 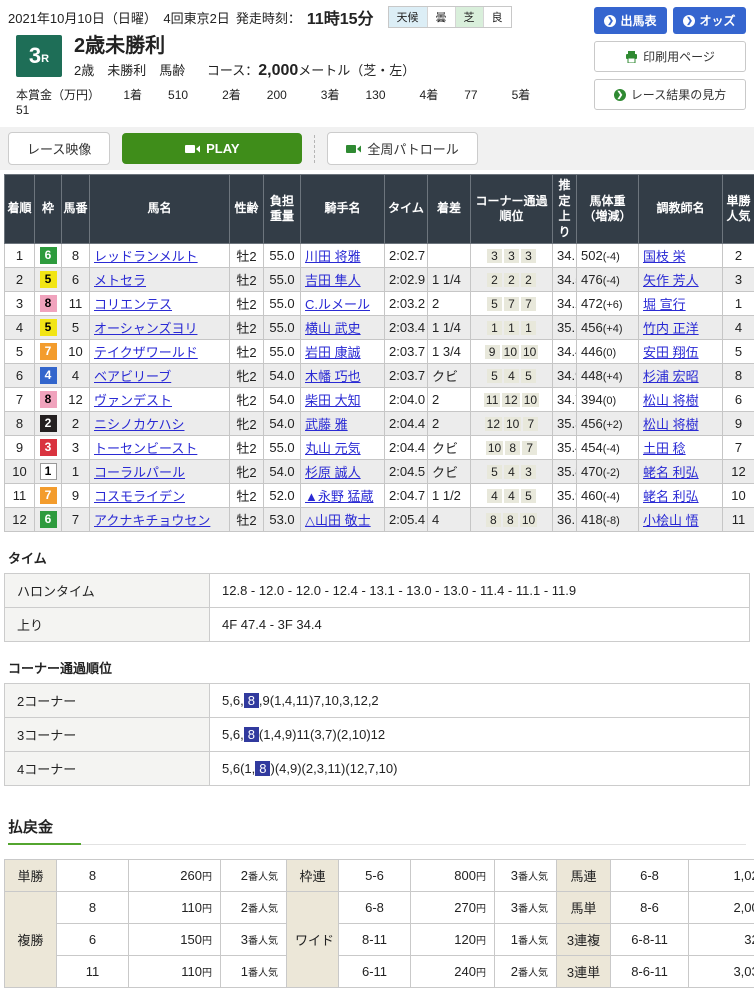 I want to click on horse-weight: 460, so click(x=592, y=495).